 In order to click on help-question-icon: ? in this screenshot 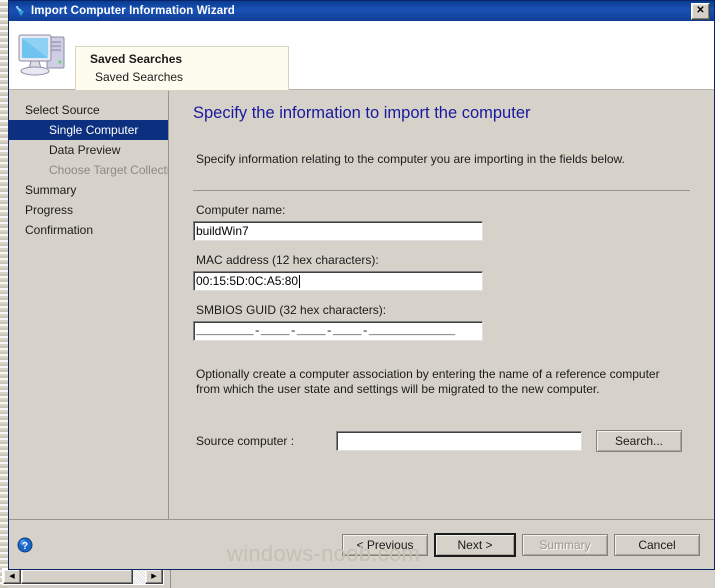, I will do `click(25, 545)`.